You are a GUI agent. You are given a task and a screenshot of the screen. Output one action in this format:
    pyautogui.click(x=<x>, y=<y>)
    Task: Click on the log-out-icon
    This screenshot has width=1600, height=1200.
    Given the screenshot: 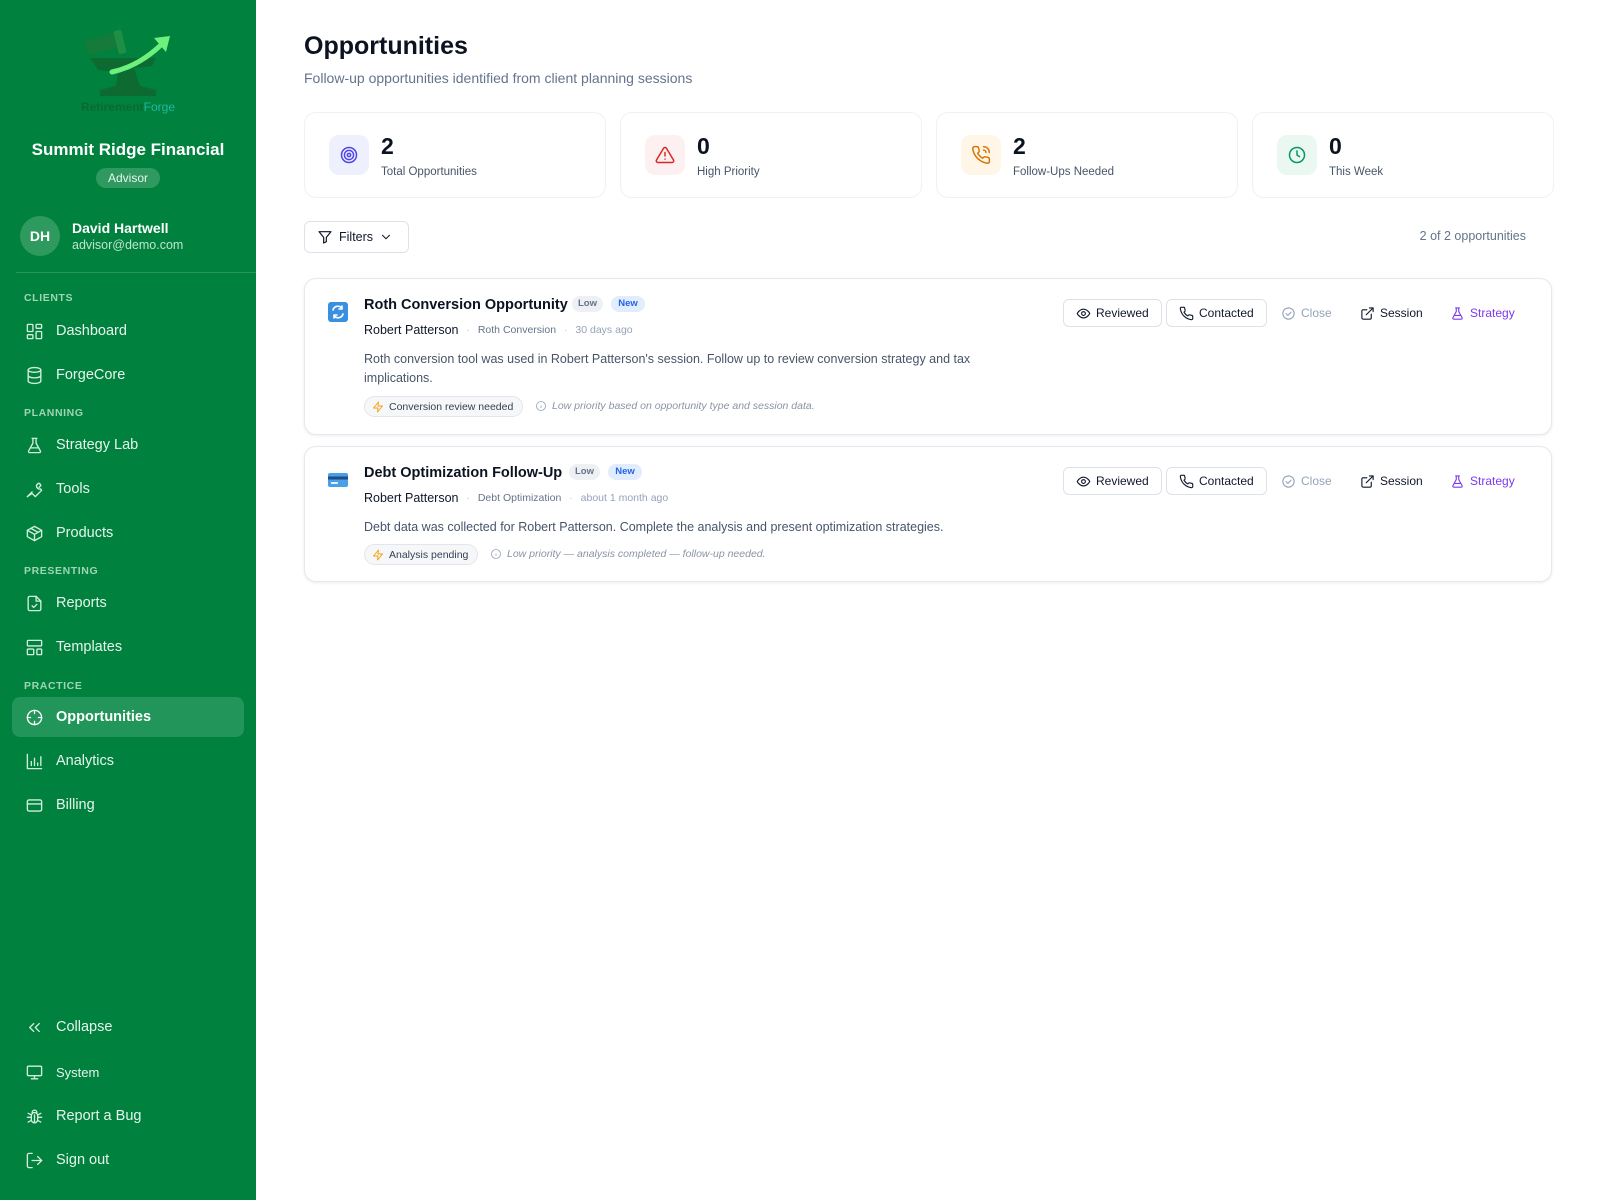 What is the action you would take?
    pyautogui.click(x=34, y=1160)
    